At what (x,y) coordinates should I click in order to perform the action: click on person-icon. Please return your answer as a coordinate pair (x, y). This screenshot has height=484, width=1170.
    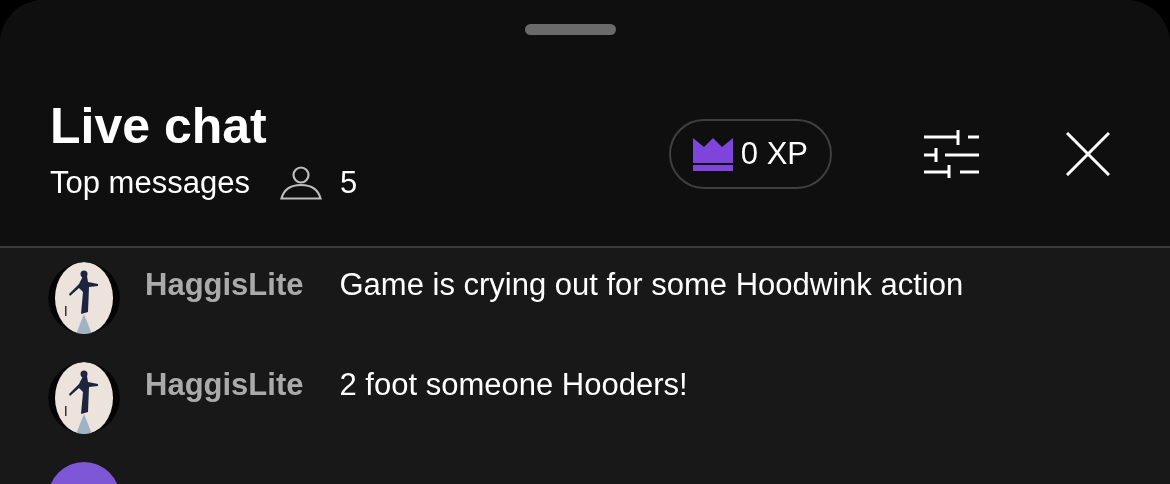
    Looking at the image, I should click on (300, 183).